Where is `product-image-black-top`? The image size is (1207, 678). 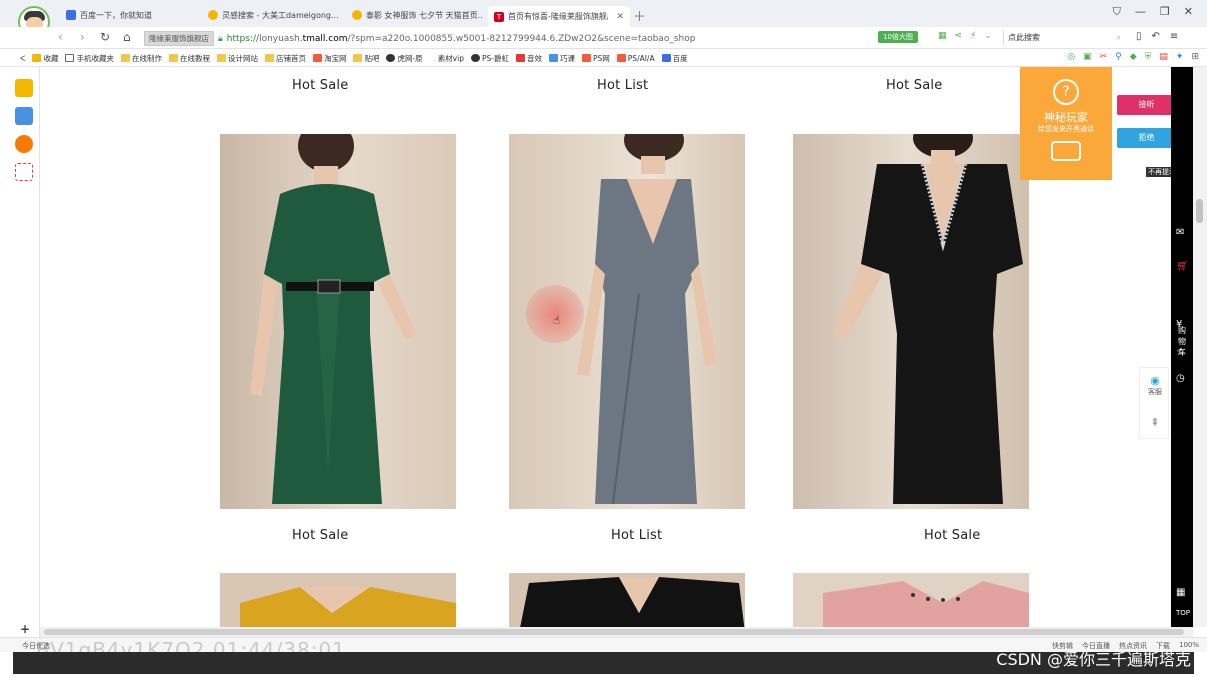 product-image-black-top is located at coordinates (627, 600).